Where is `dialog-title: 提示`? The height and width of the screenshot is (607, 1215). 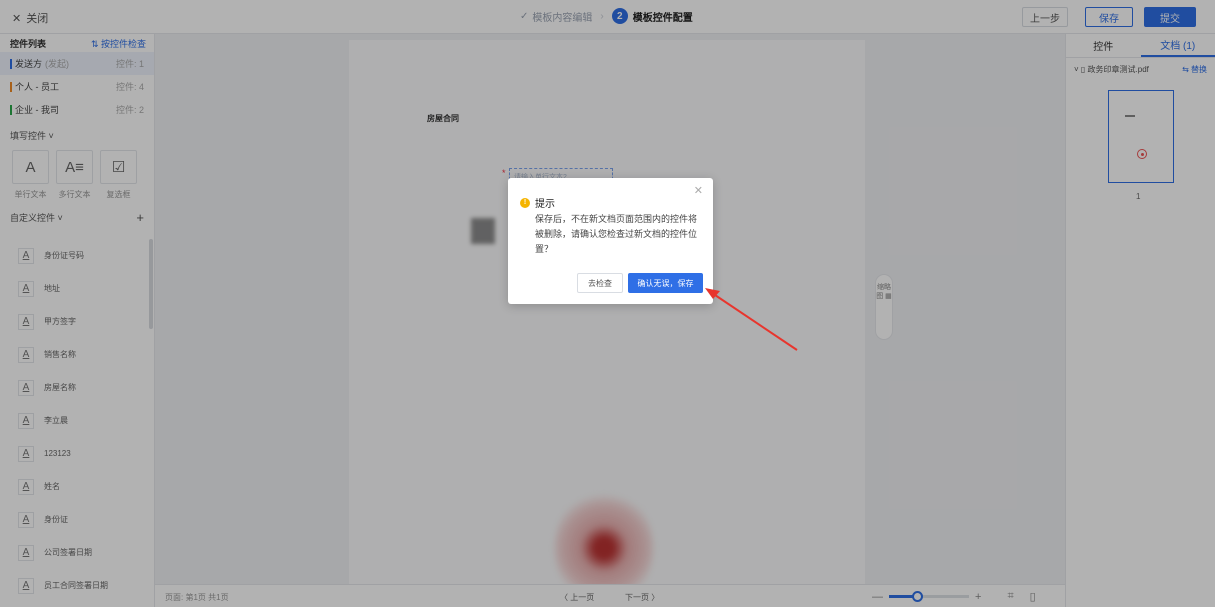 dialog-title: 提示 is located at coordinates (545, 204).